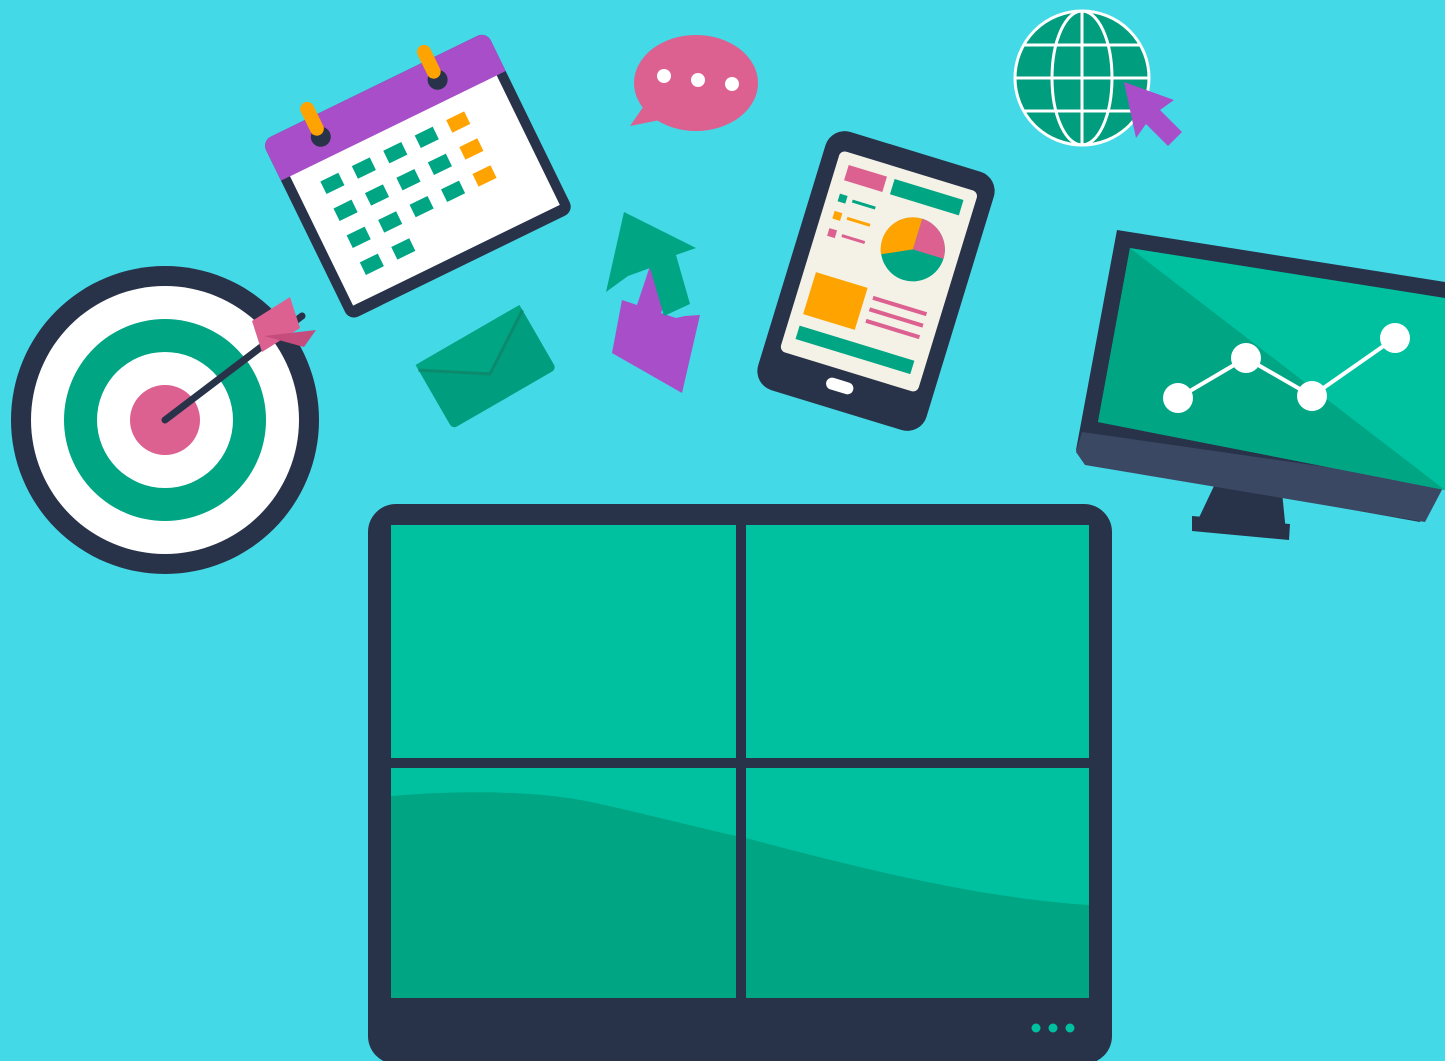  Describe the element at coordinates (917, 641) in the screenshot. I see `screen-panel-top-right` at that location.